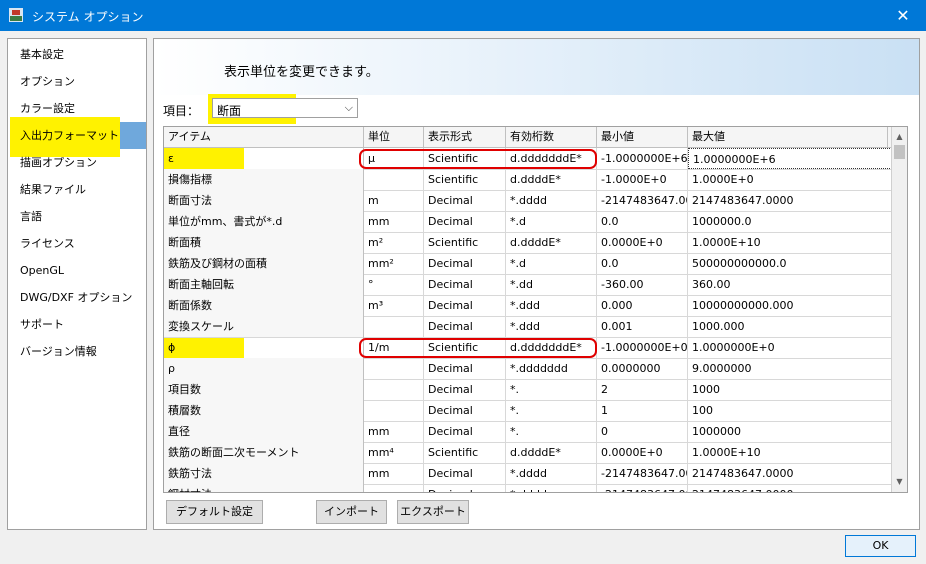  Describe the element at coordinates (790, 263) in the screenshot. I see `cell-max: 500000000000.0` at that location.